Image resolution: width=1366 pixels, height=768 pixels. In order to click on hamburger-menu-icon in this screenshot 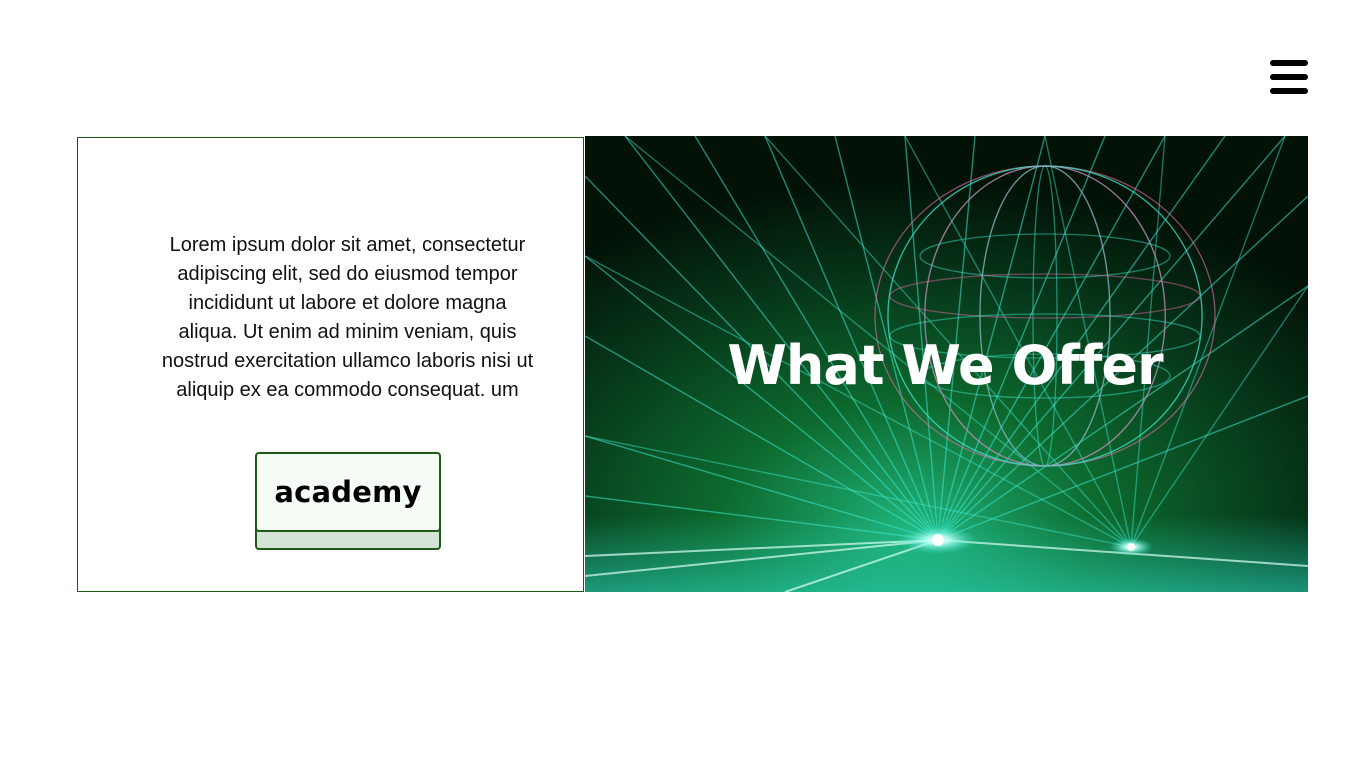, I will do `click(1289, 77)`.